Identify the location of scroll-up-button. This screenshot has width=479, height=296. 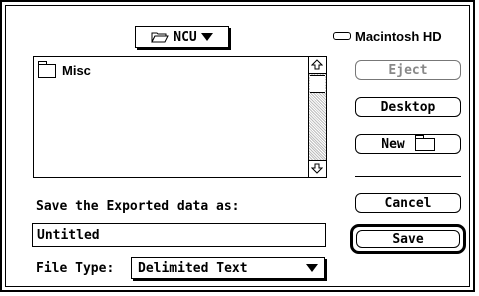
(317, 65).